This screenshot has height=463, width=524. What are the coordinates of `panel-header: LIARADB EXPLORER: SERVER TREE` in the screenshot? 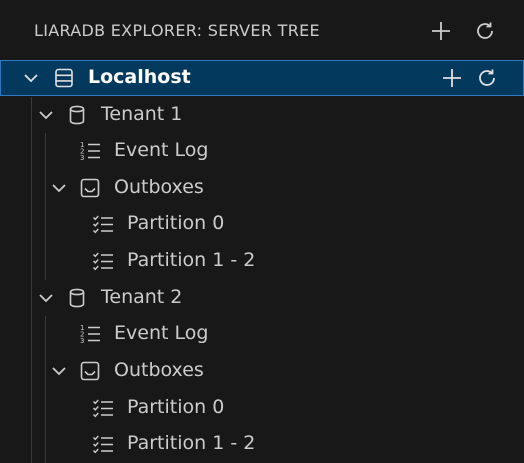 It's located at (262, 31).